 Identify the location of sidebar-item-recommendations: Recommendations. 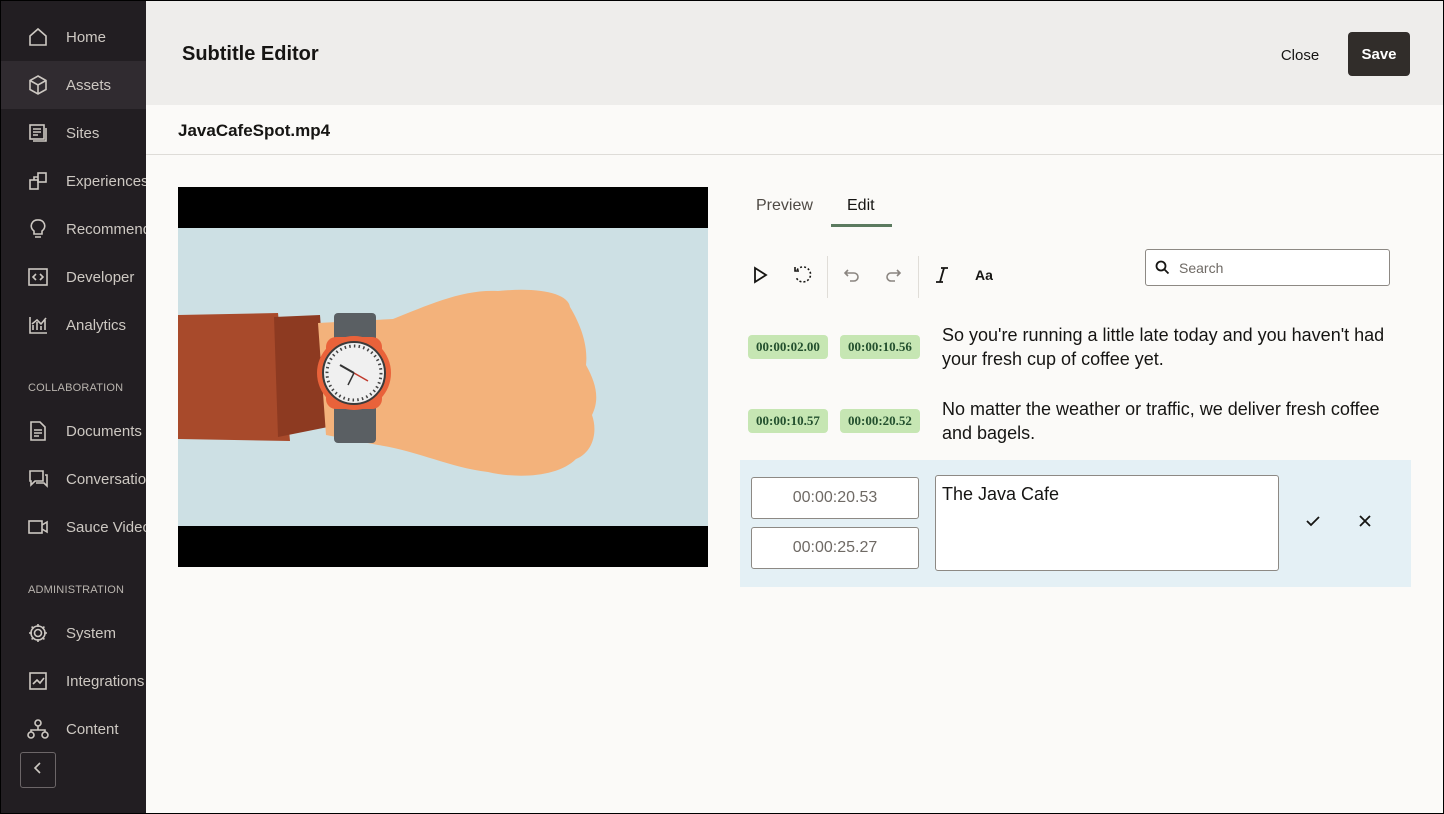
(73, 229).